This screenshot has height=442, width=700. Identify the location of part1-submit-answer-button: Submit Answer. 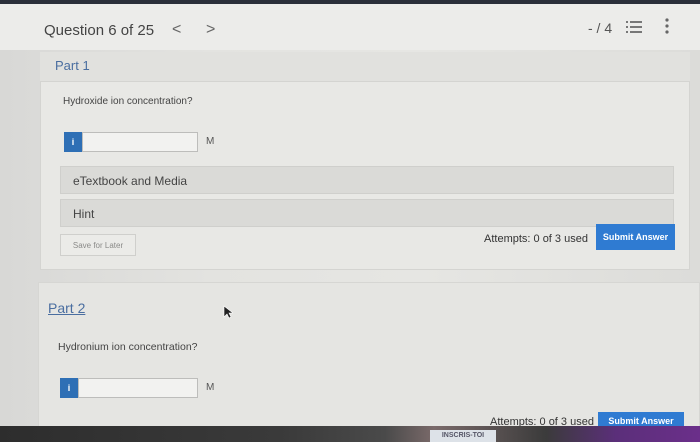
(635, 237).